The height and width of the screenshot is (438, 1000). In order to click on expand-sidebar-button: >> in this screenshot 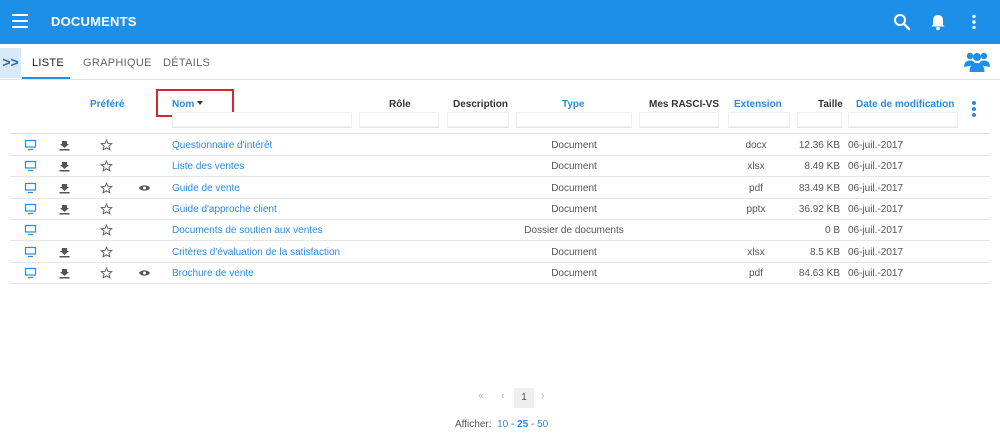, I will do `click(10, 63)`.